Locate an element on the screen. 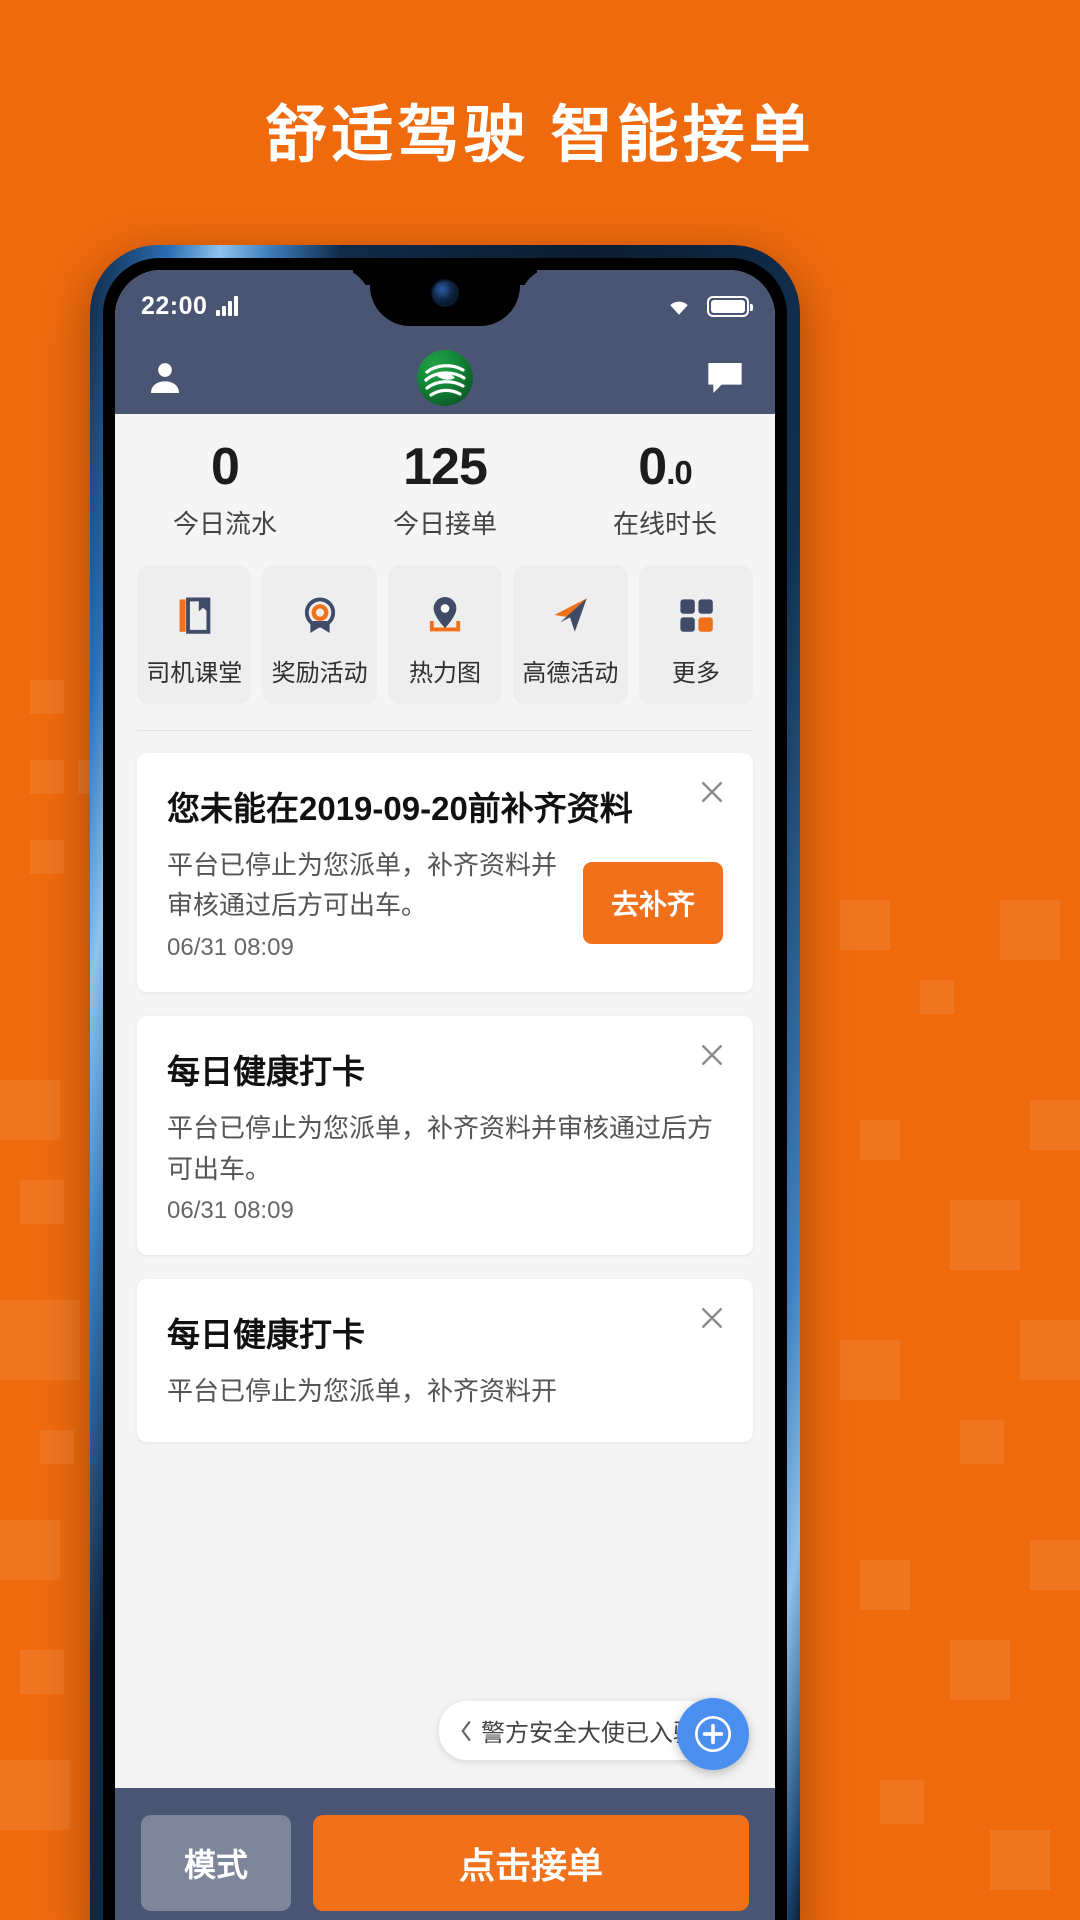 The image size is (1080, 1920). wifi-icon is located at coordinates (679, 308).